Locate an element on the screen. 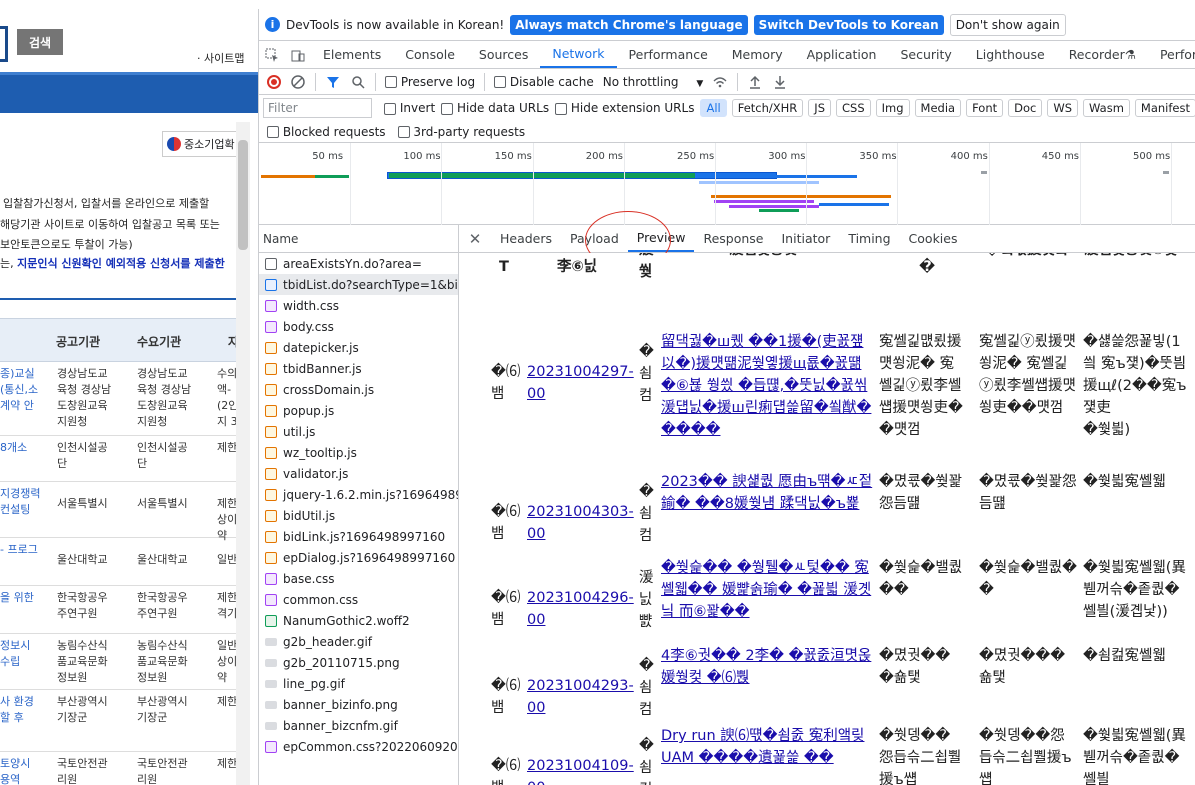 The height and width of the screenshot is (785, 1195). tab-lighthouse: Lighthouse is located at coordinates (1010, 54).